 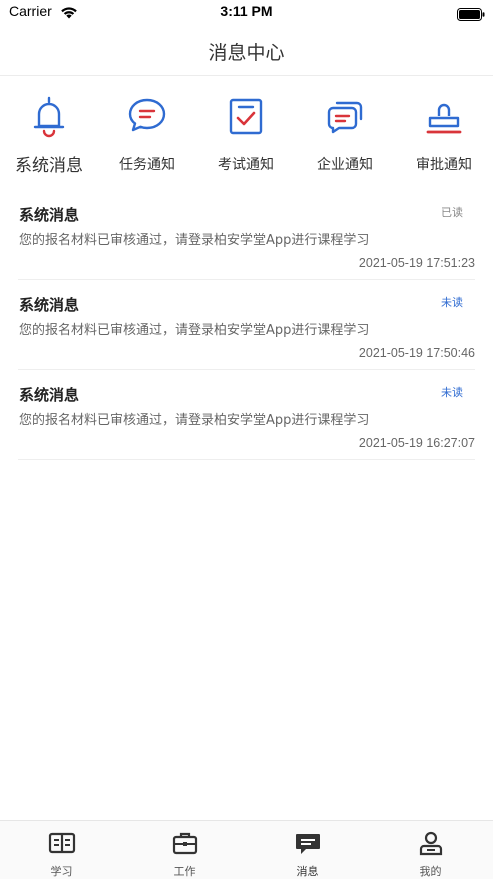 I want to click on tab-messages: 消息, so click(x=307, y=850).